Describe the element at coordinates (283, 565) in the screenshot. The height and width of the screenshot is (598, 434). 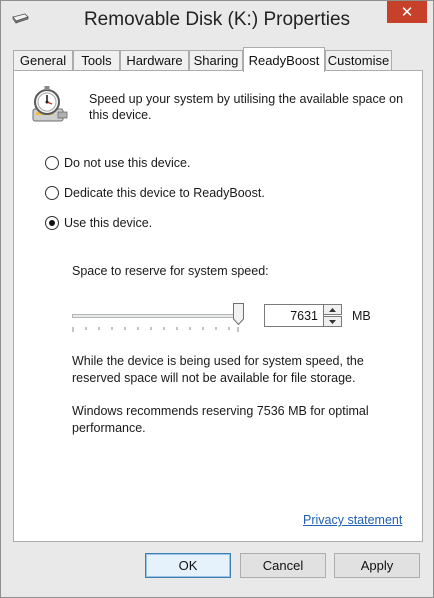
I see `cancel-button: Cancel` at that location.